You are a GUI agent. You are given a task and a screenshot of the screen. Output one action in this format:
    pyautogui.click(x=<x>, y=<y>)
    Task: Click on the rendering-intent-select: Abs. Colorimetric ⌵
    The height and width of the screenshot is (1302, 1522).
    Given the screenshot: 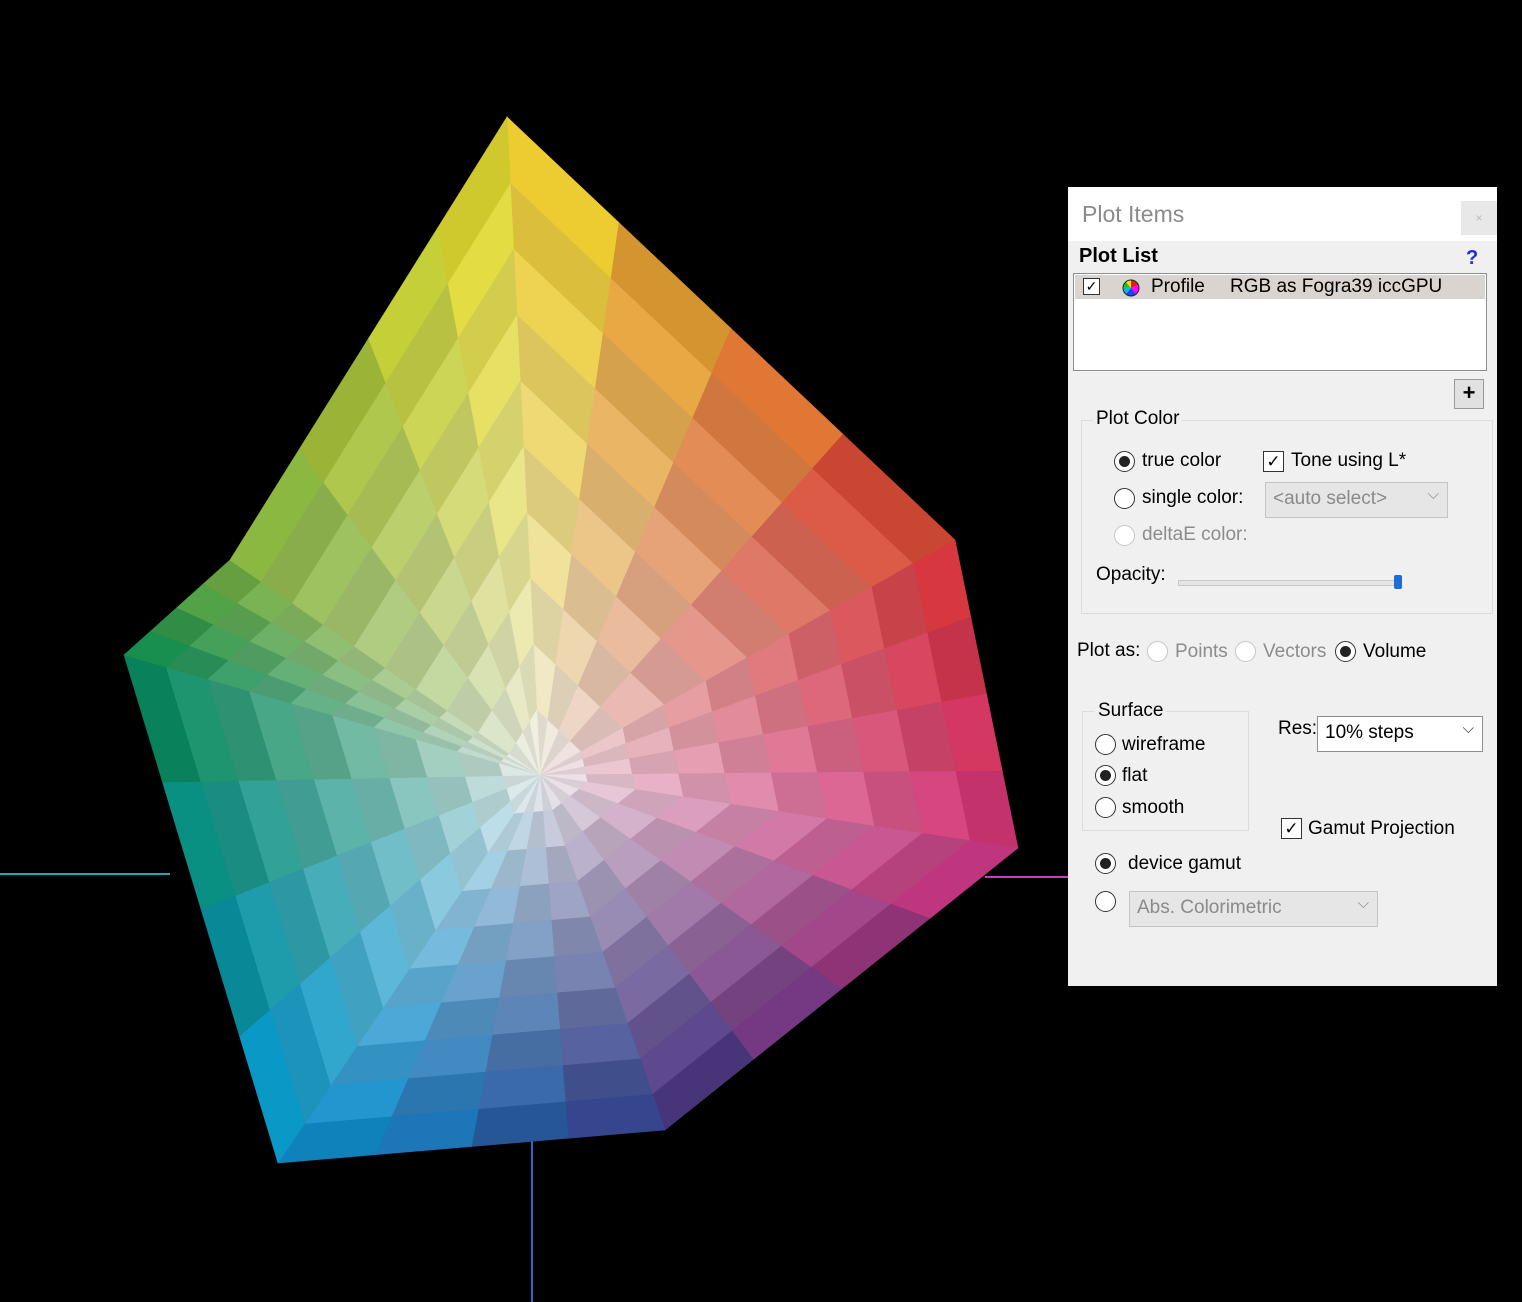 What is the action you would take?
    pyautogui.click(x=1253, y=909)
    